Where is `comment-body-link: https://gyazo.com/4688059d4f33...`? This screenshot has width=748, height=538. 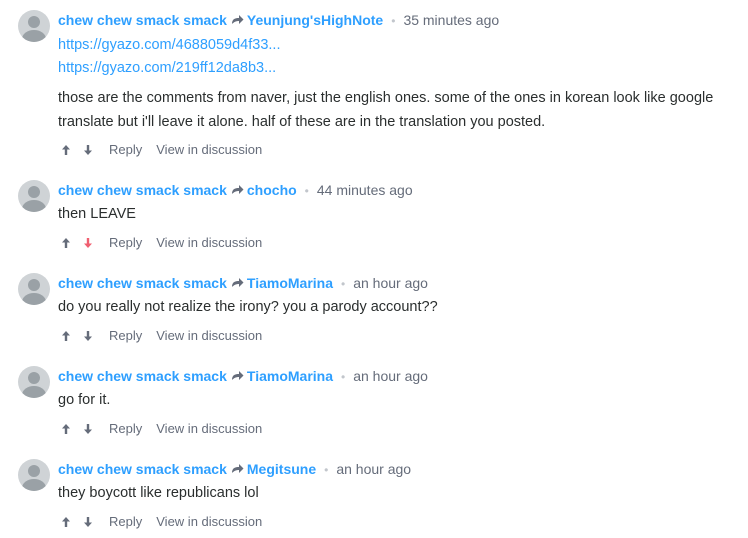 comment-body-link: https://gyazo.com/4688059d4f33... is located at coordinates (169, 45).